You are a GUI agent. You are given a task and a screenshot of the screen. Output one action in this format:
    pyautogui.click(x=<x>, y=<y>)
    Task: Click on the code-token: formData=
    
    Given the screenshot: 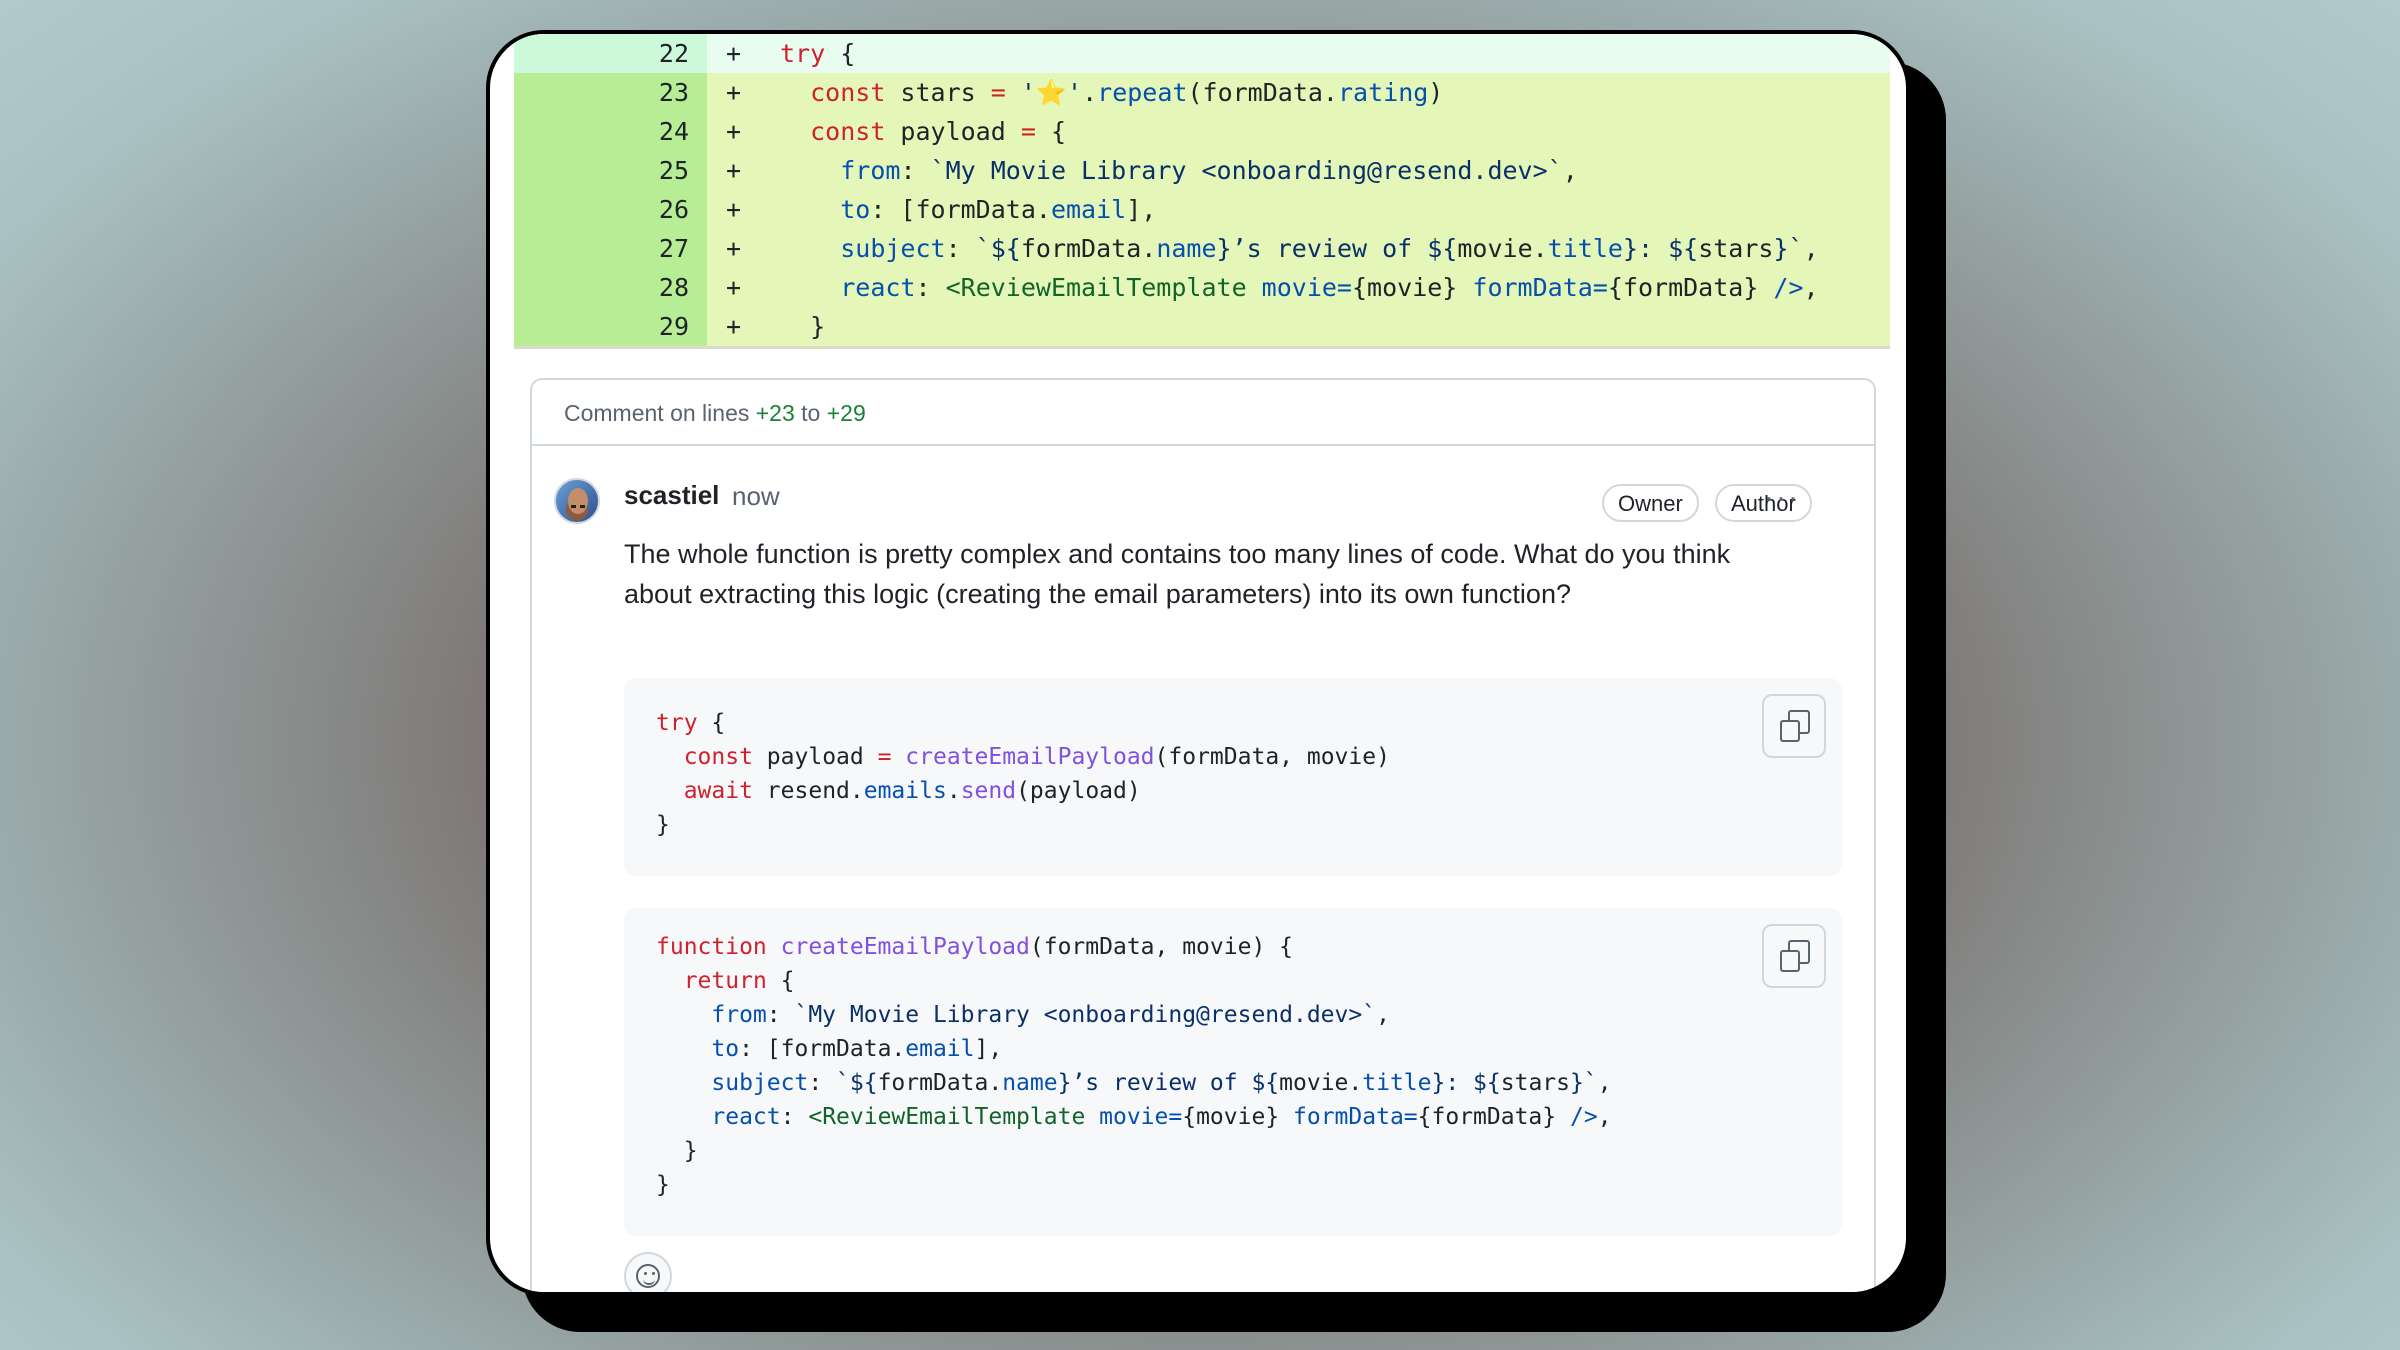 What is the action you would take?
    pyautogui.click(x=1348, y=1117)
    